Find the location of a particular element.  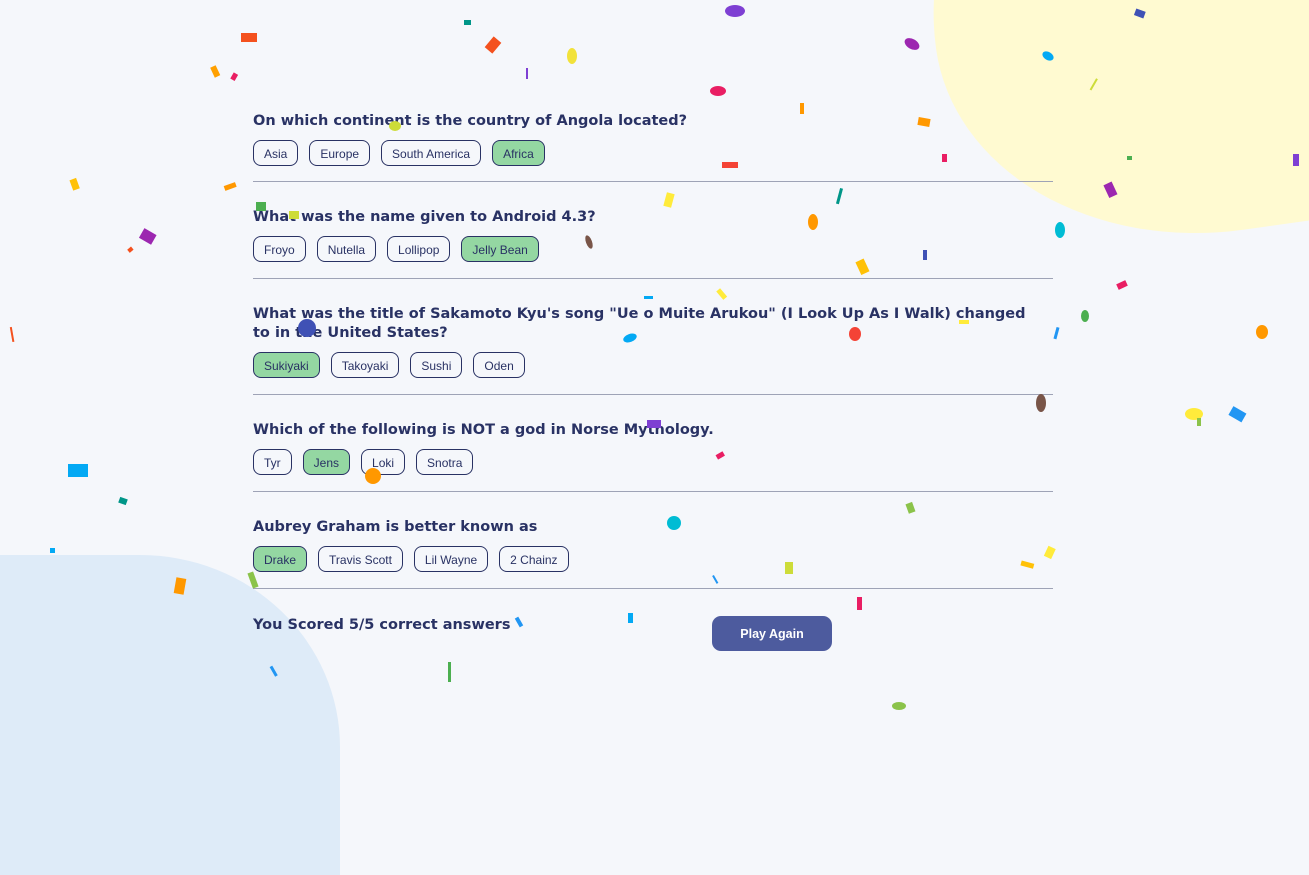

answer-option: Snotra is located at coordinates (445, 462).